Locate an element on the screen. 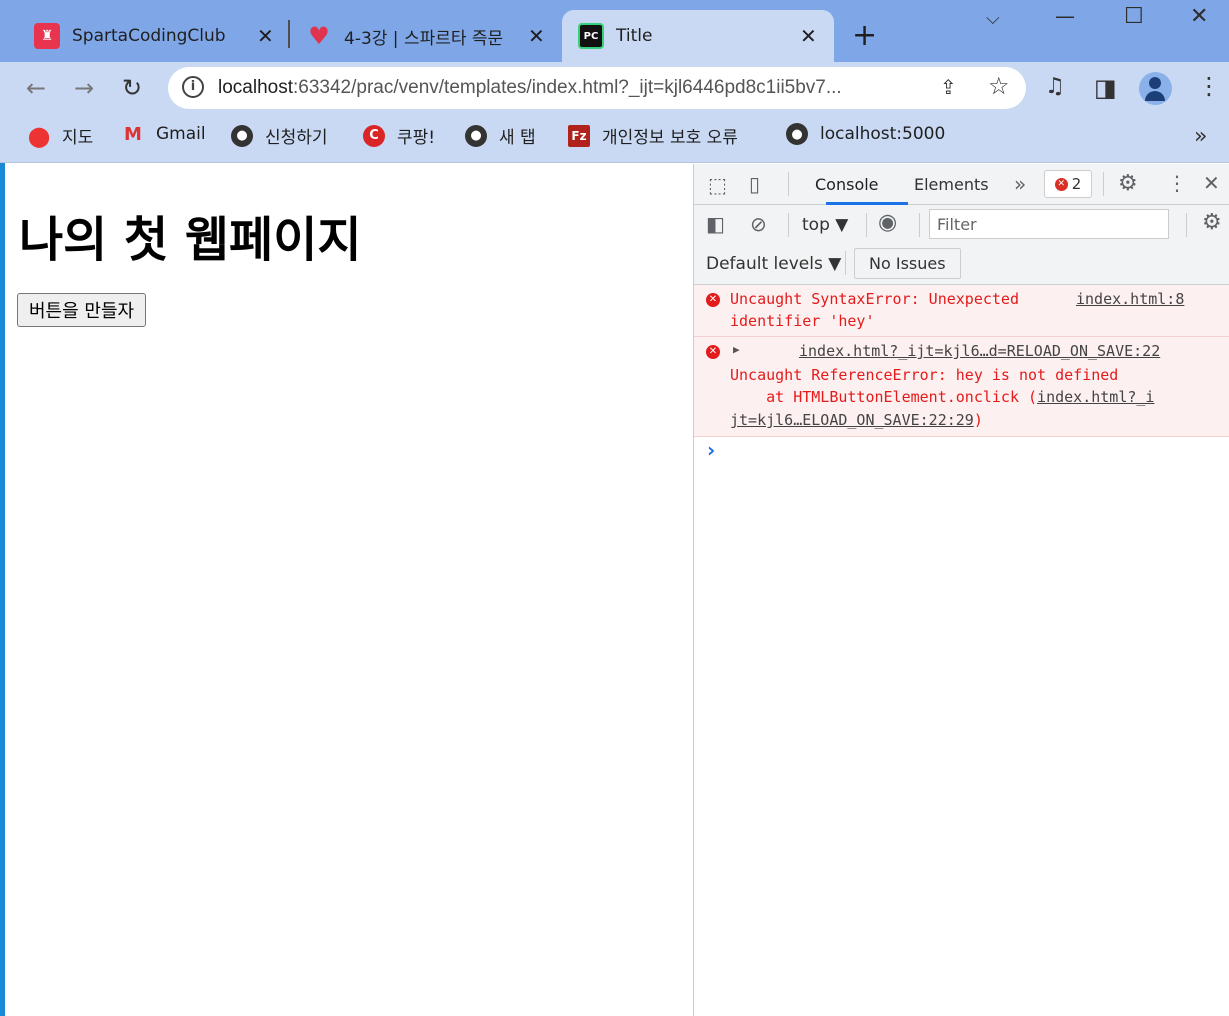  tab-lecture: ♥ 4-3강 | 스파르타 즉문 ✕ is located at coordinates (423, 36).